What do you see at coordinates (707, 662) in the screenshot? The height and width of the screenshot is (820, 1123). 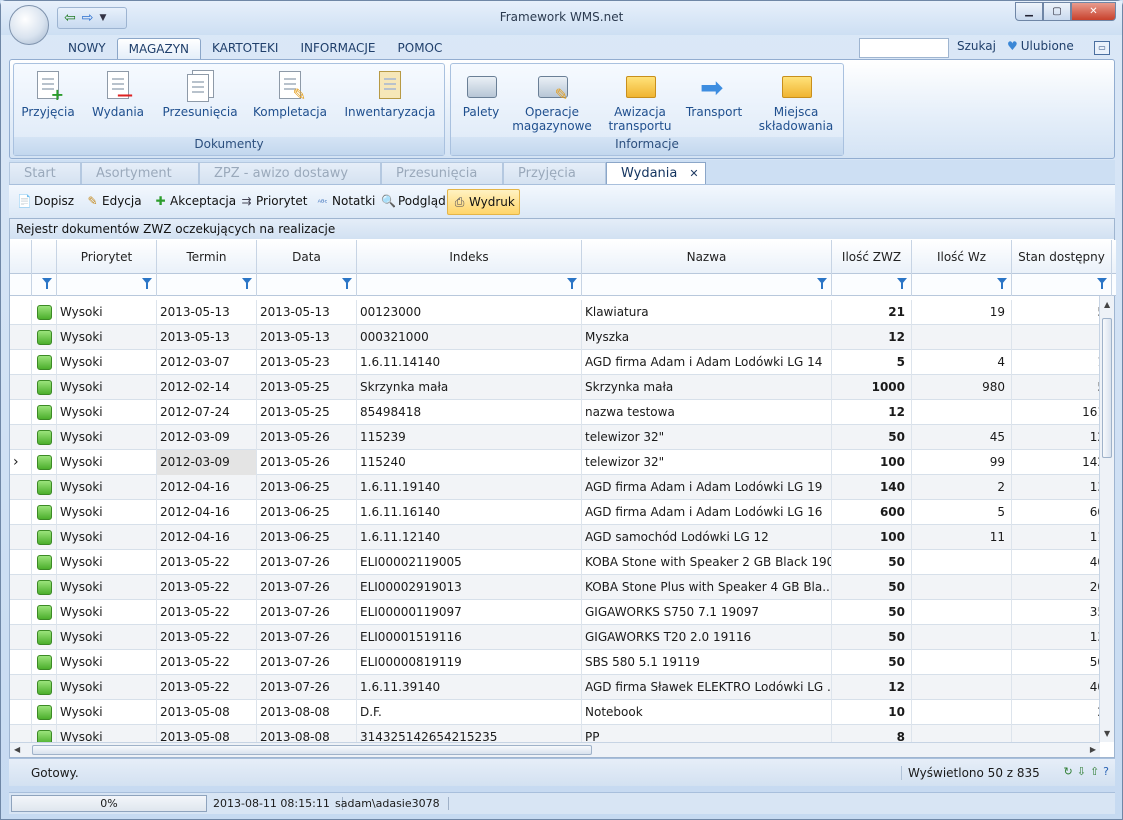 I see `table-cell: SBS 580 5.1 19119` at bounding box center [707, 662].